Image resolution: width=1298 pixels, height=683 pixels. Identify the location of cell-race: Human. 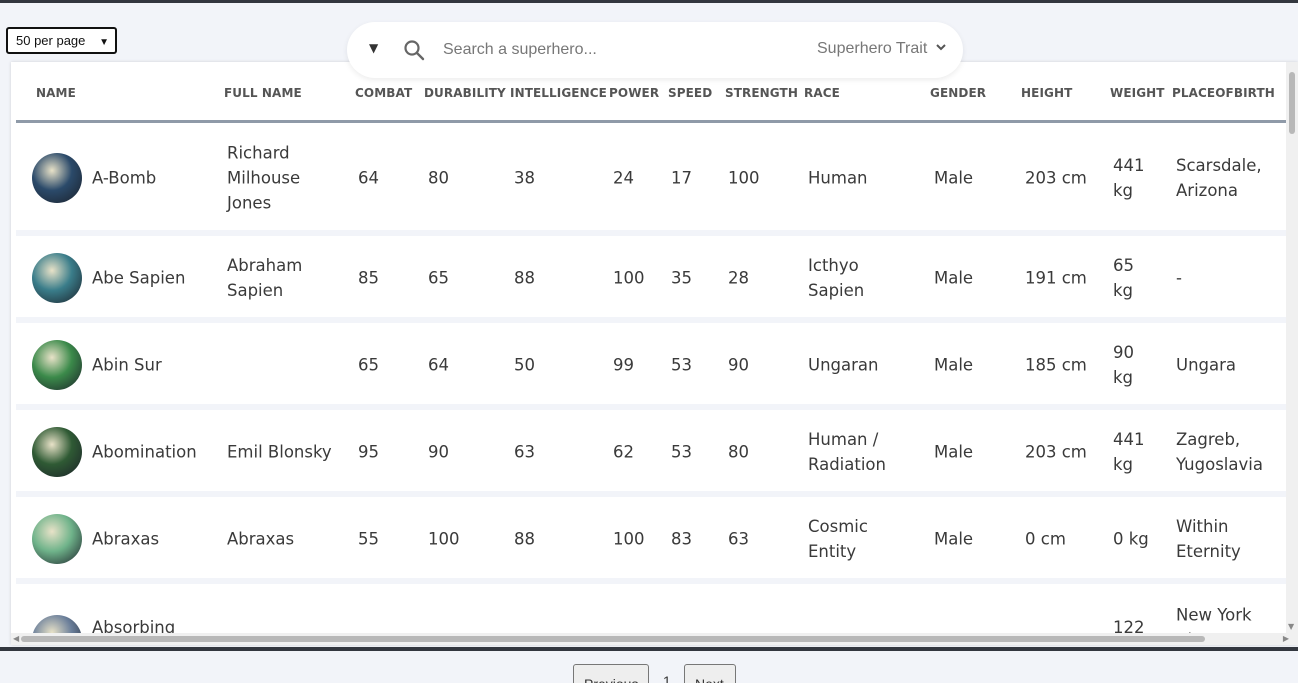
(838, 178).